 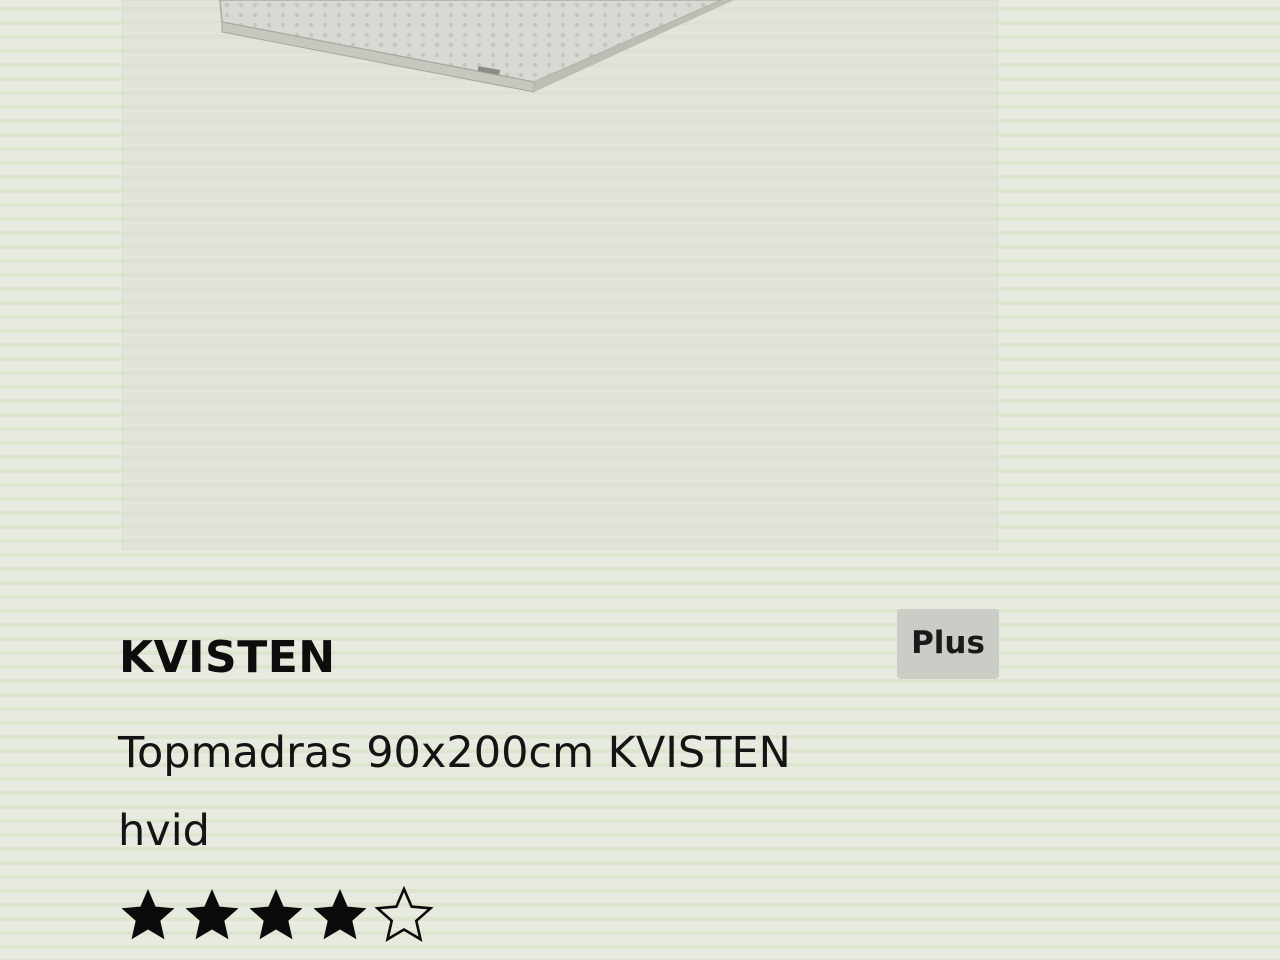 I want to click on plus-badge: Plus, so click(x=948, y=644).